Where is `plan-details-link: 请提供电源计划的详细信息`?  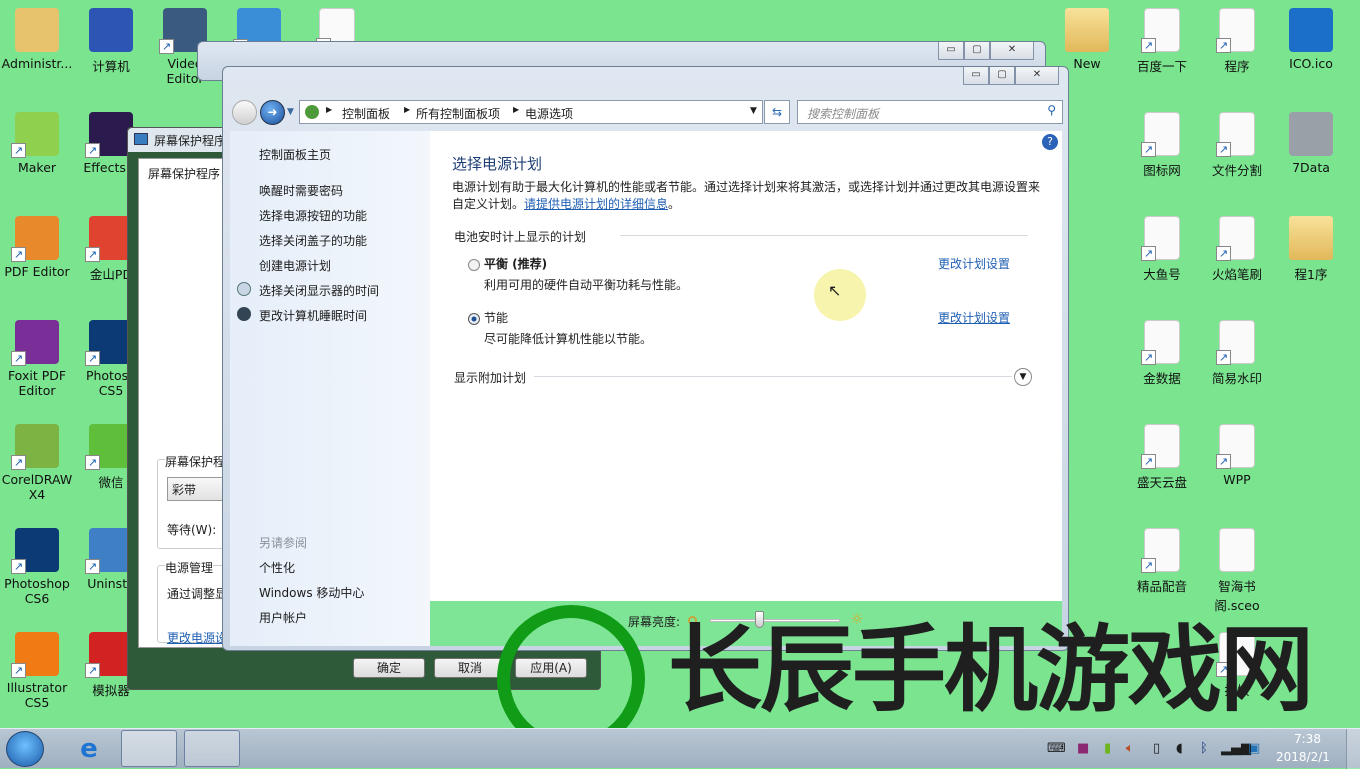 plan-details-link: 请提供电源计划的详细信息 is located at coordinates (596, 204).